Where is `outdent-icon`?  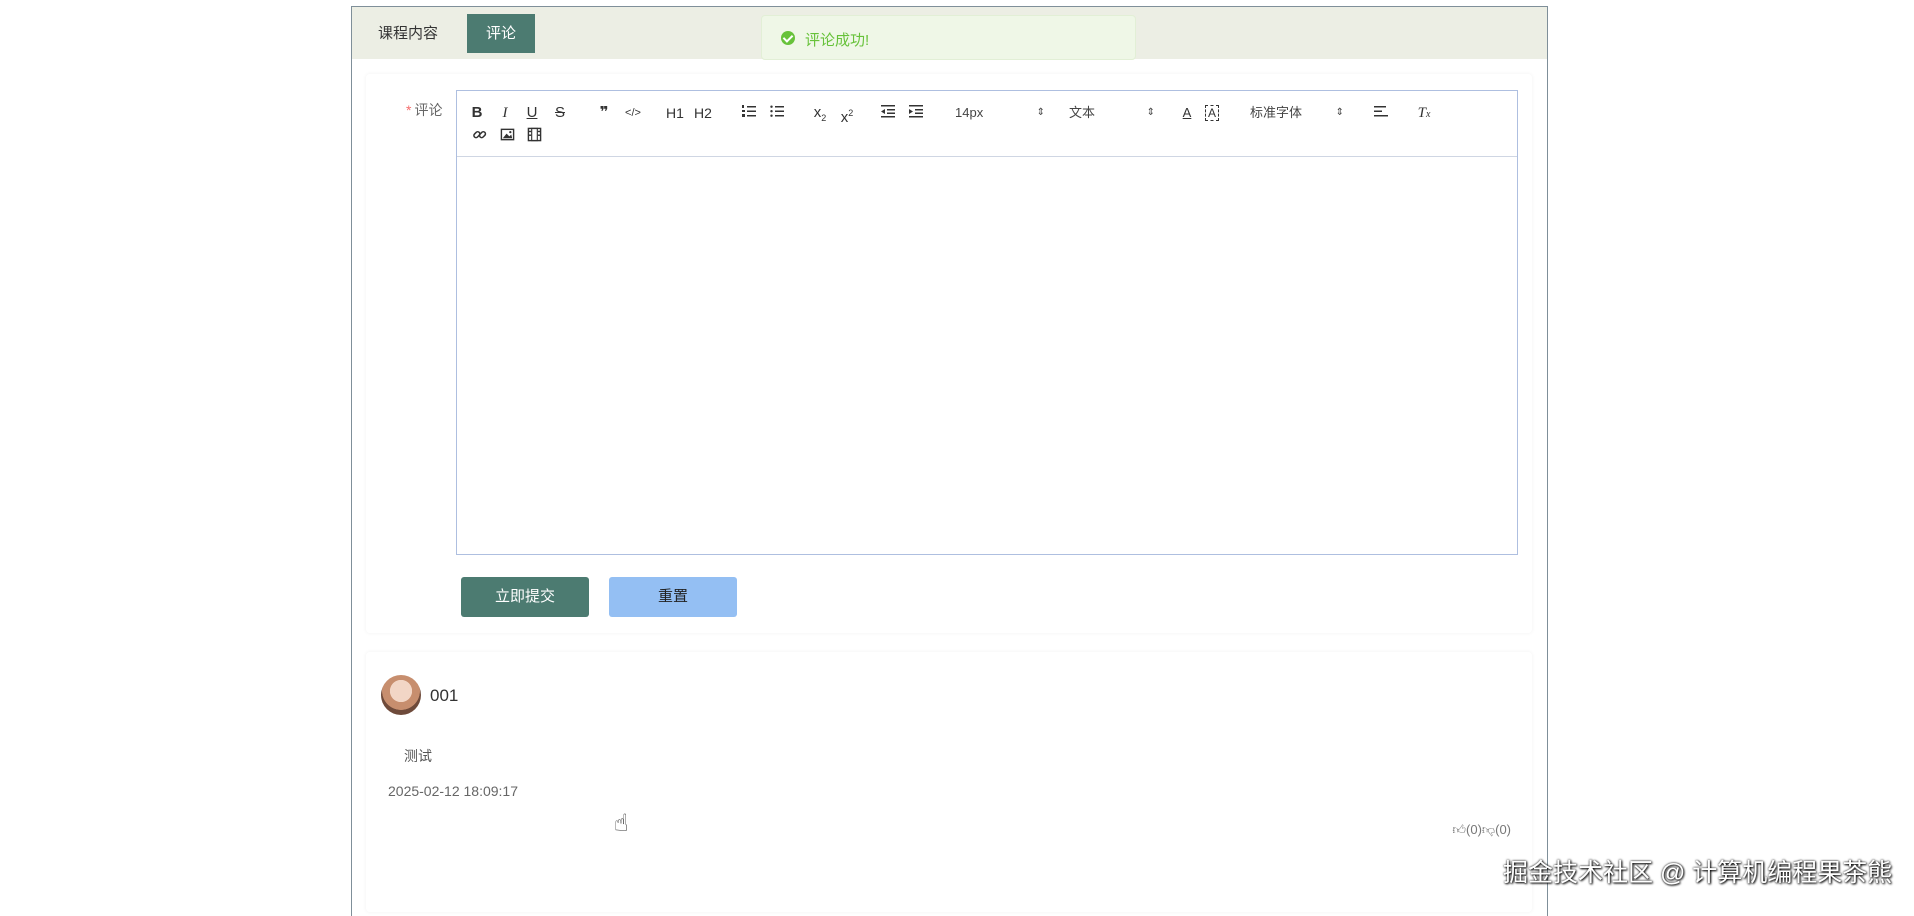 outdent-icon is located at coordinates (888, 113).